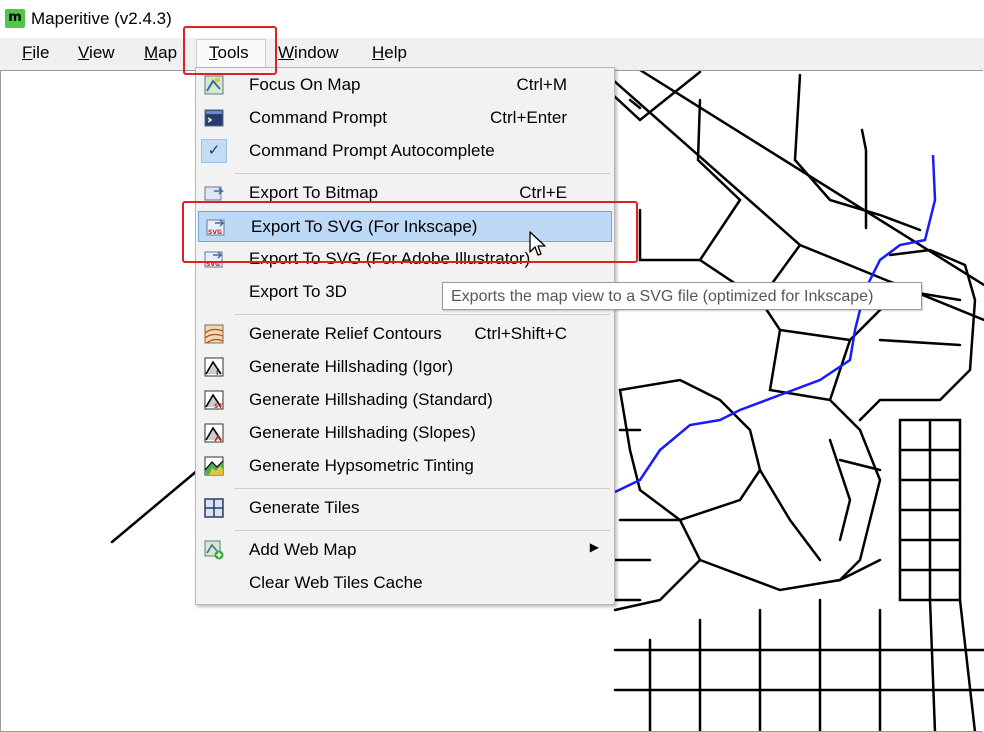 The height and width of the screenshot is (732, 984). Describe the element at coordinates (372, 150) in the screenshot. I see `menu-item-label: Command Prompt Autocomplete` at that location.